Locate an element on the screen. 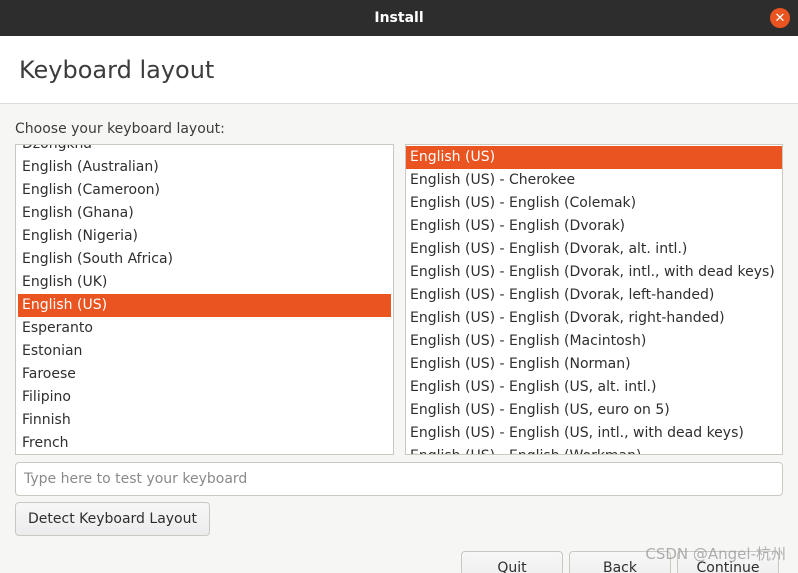  variant-list-item: English (US) - English (Dvorak) is located at coordinates (594, 226).